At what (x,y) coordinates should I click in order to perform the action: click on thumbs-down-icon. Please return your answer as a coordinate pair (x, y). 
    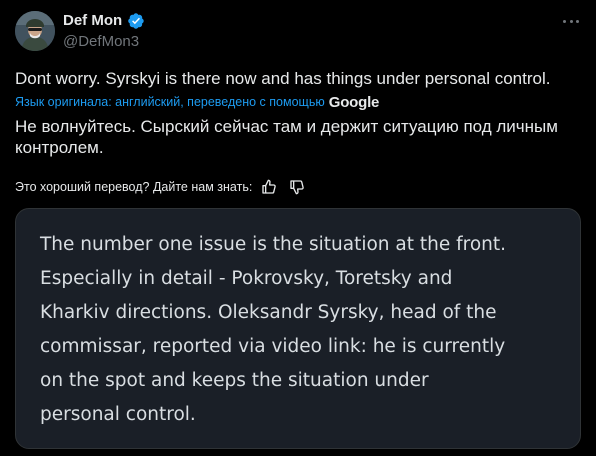
    Looking at the image, I should click on (297, 187).